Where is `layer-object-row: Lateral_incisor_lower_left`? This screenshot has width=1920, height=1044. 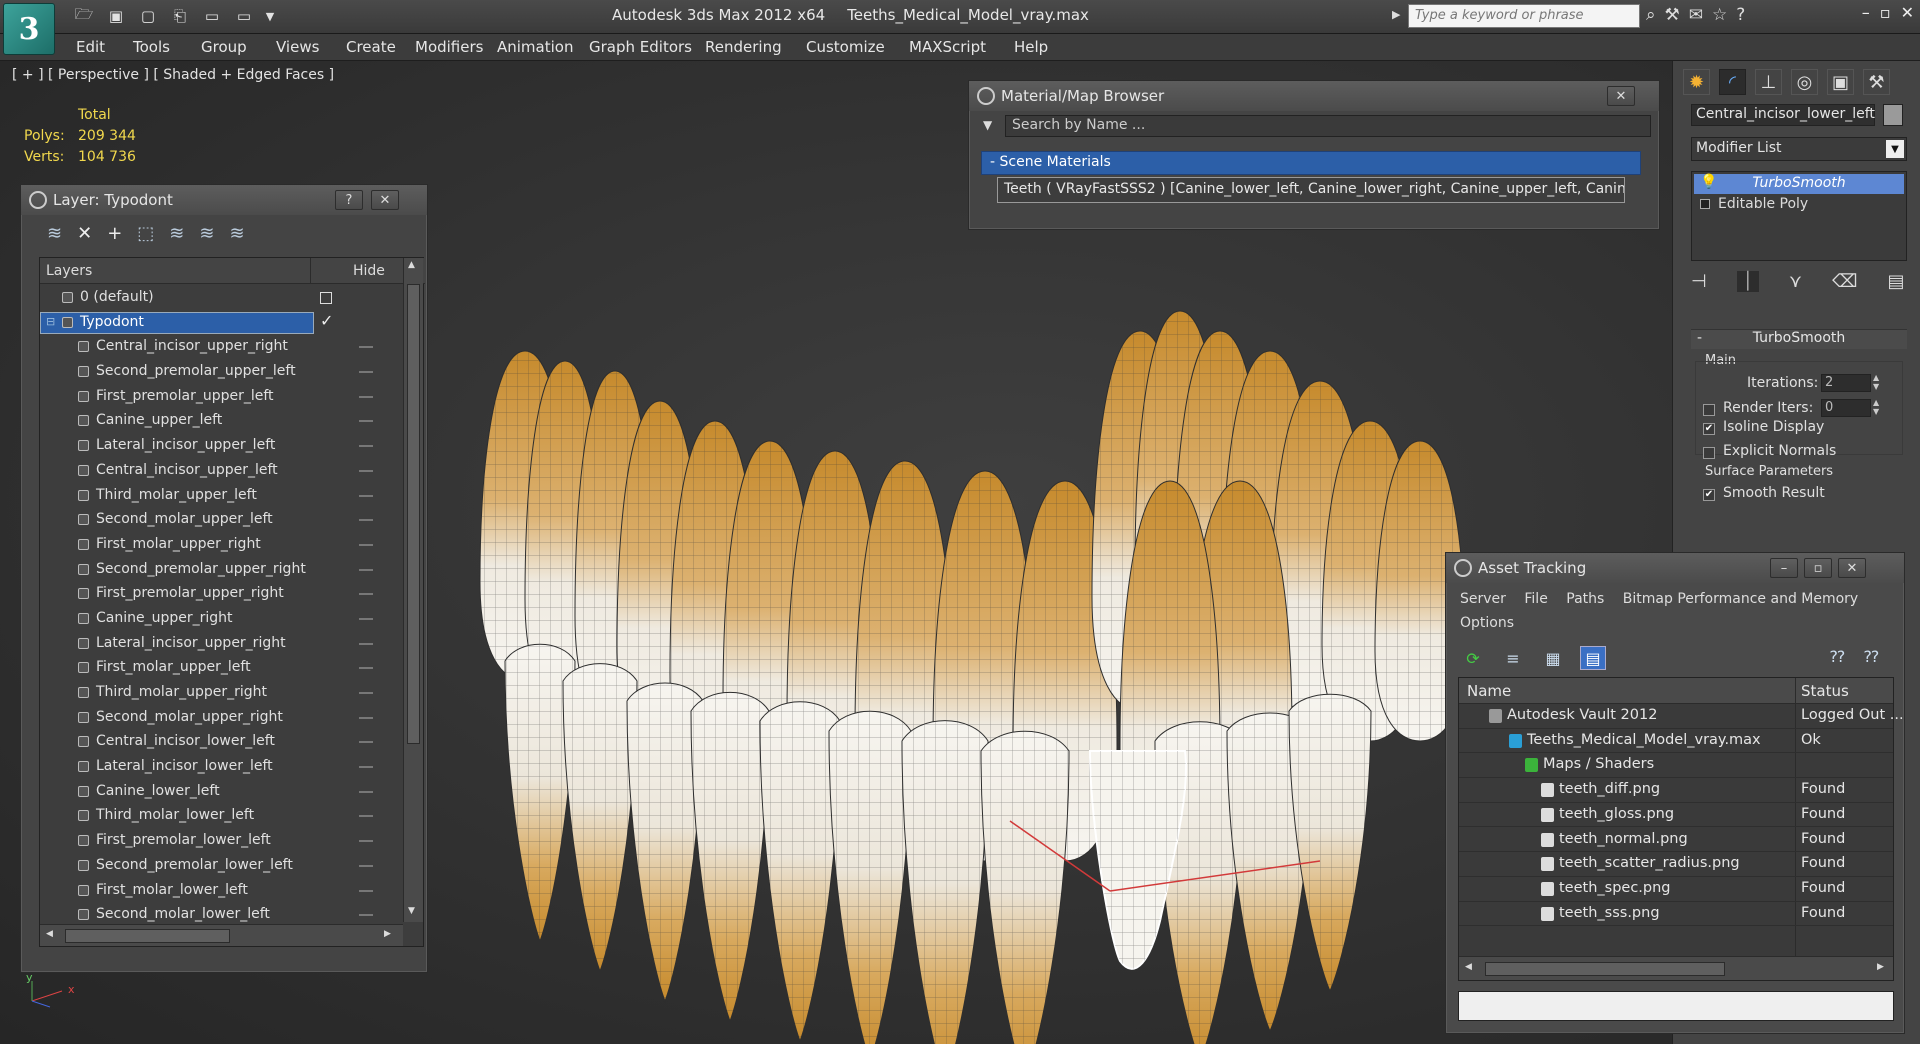 layer-object-row: Lateral_incisor_lower_left is located at coordinates (218, 767).